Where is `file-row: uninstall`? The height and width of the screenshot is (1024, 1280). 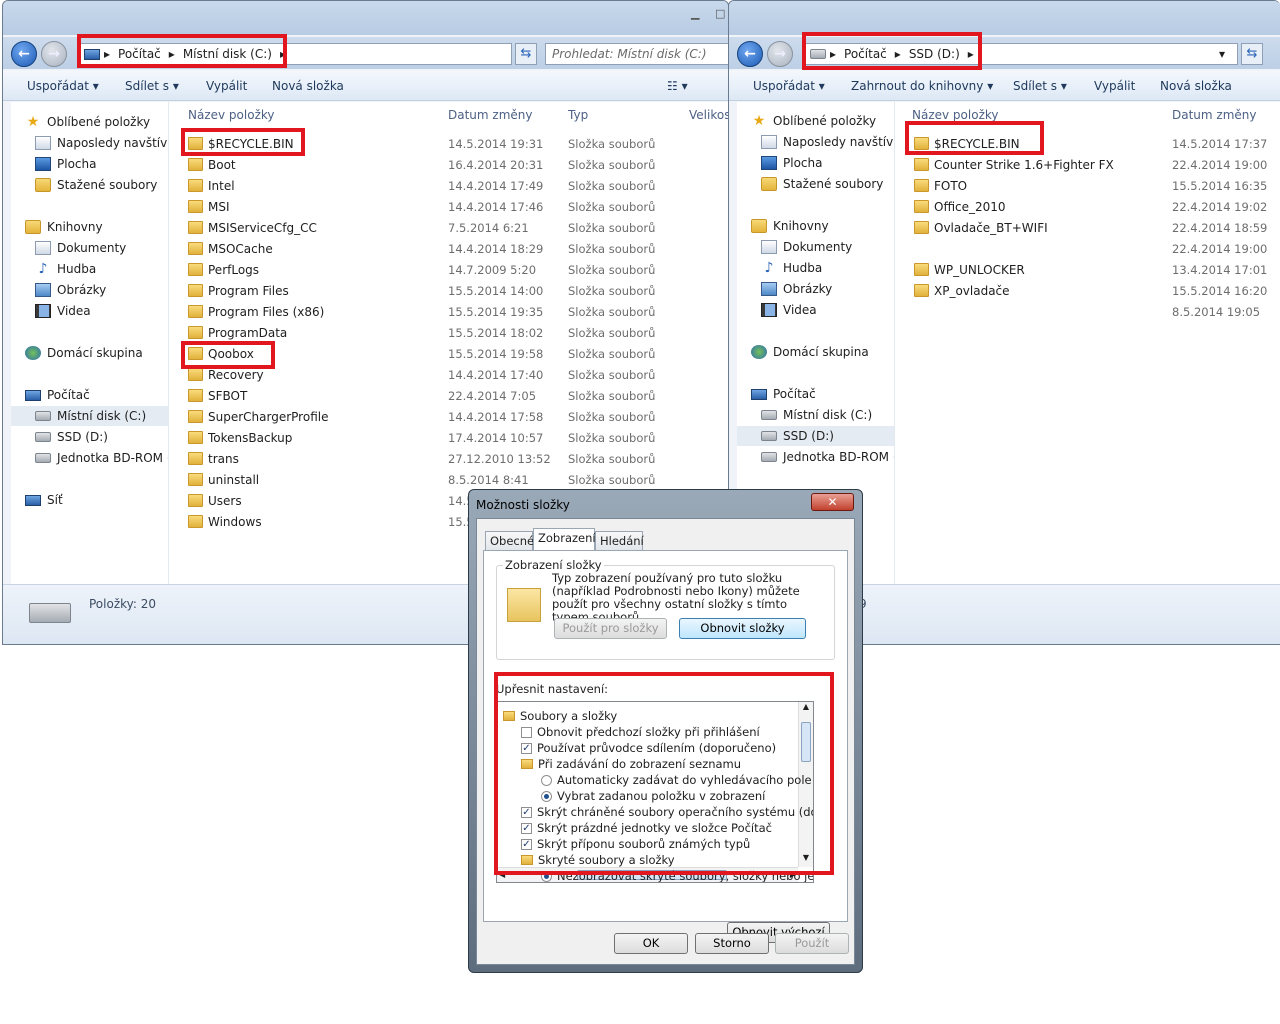
file-row: uninstall is located at coordinates (223, 479).